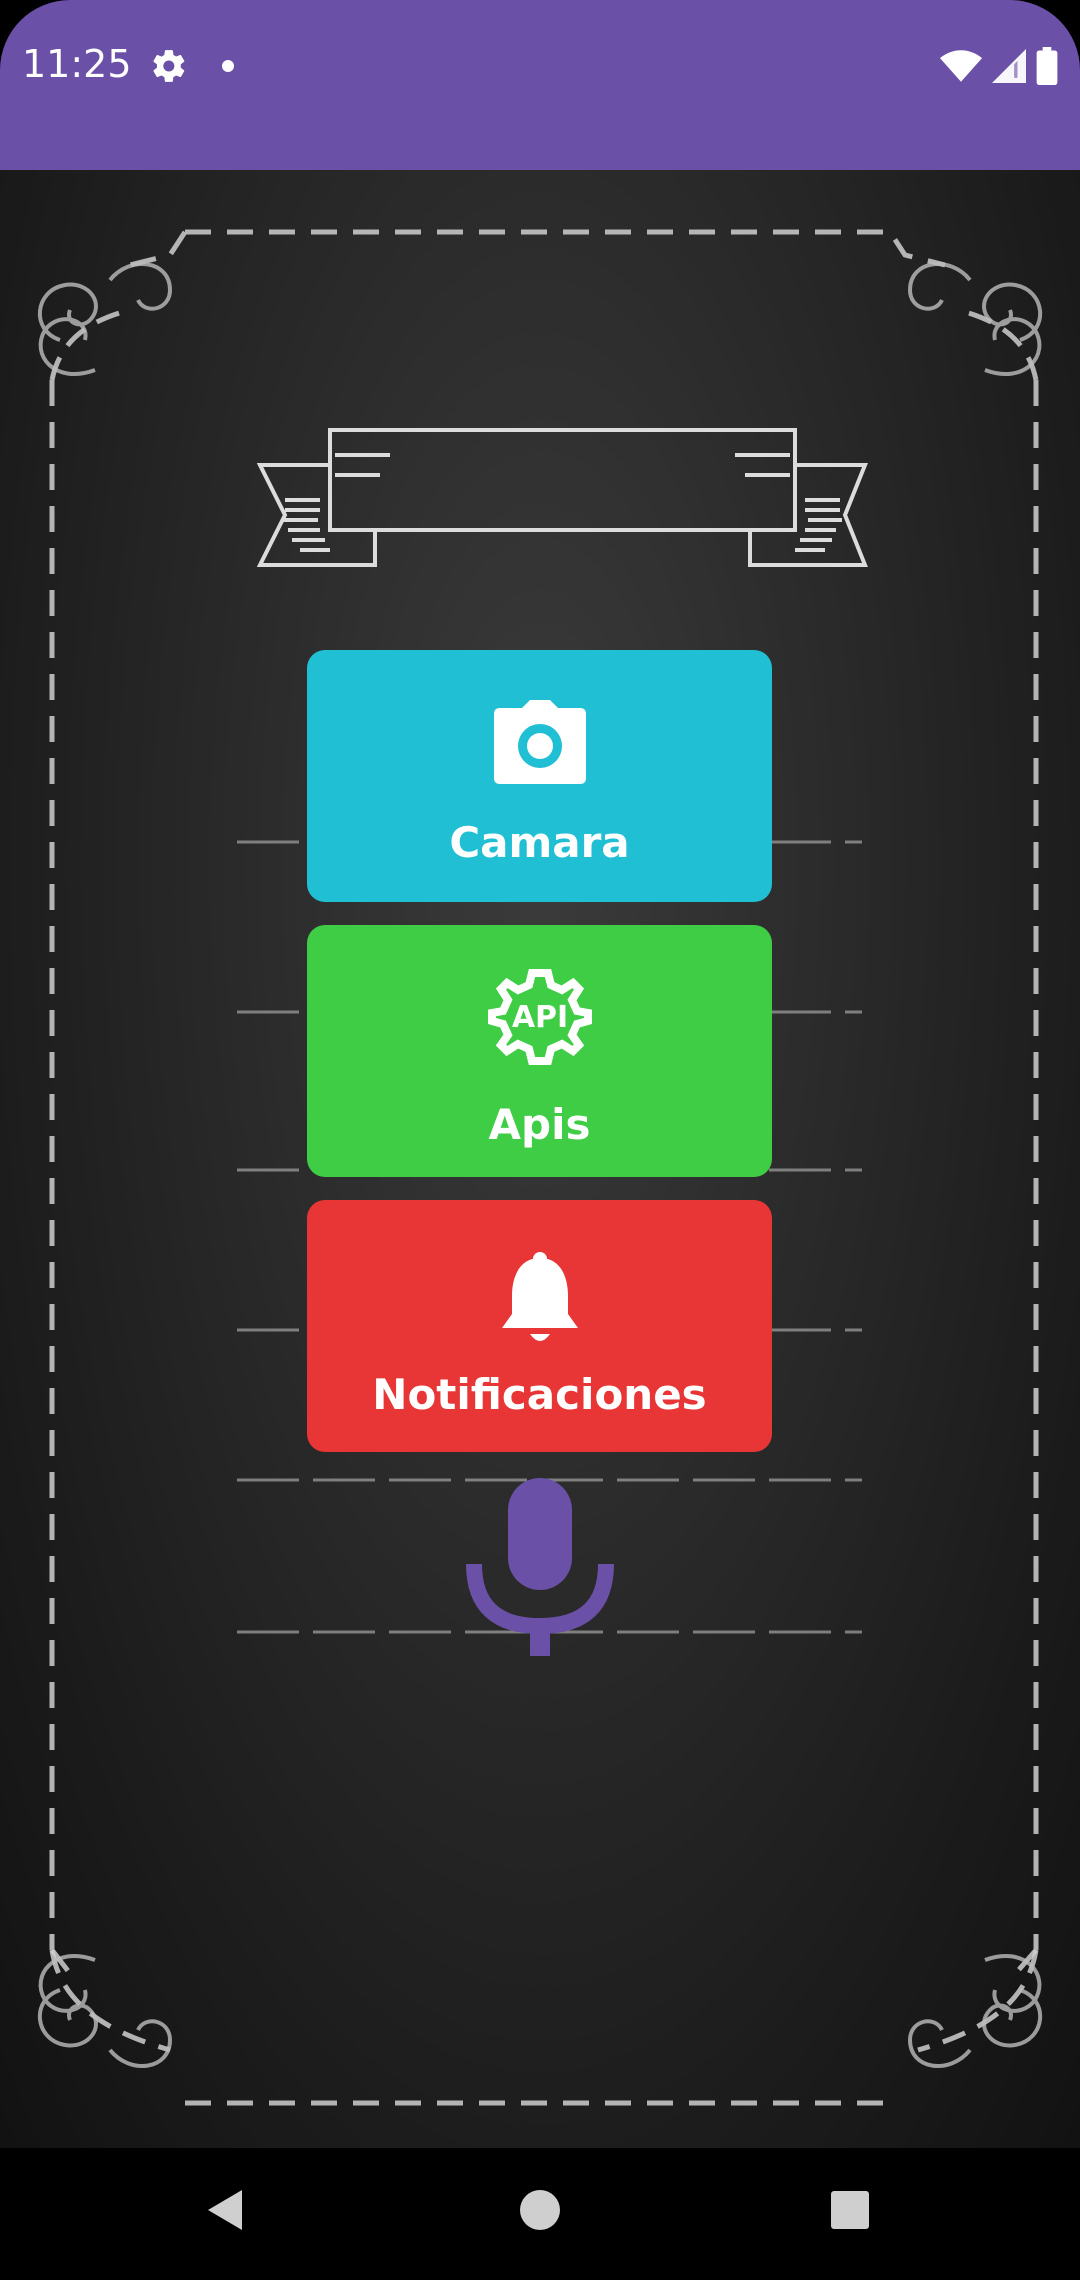  I want to click on wifi-icon, so click(961, 66).